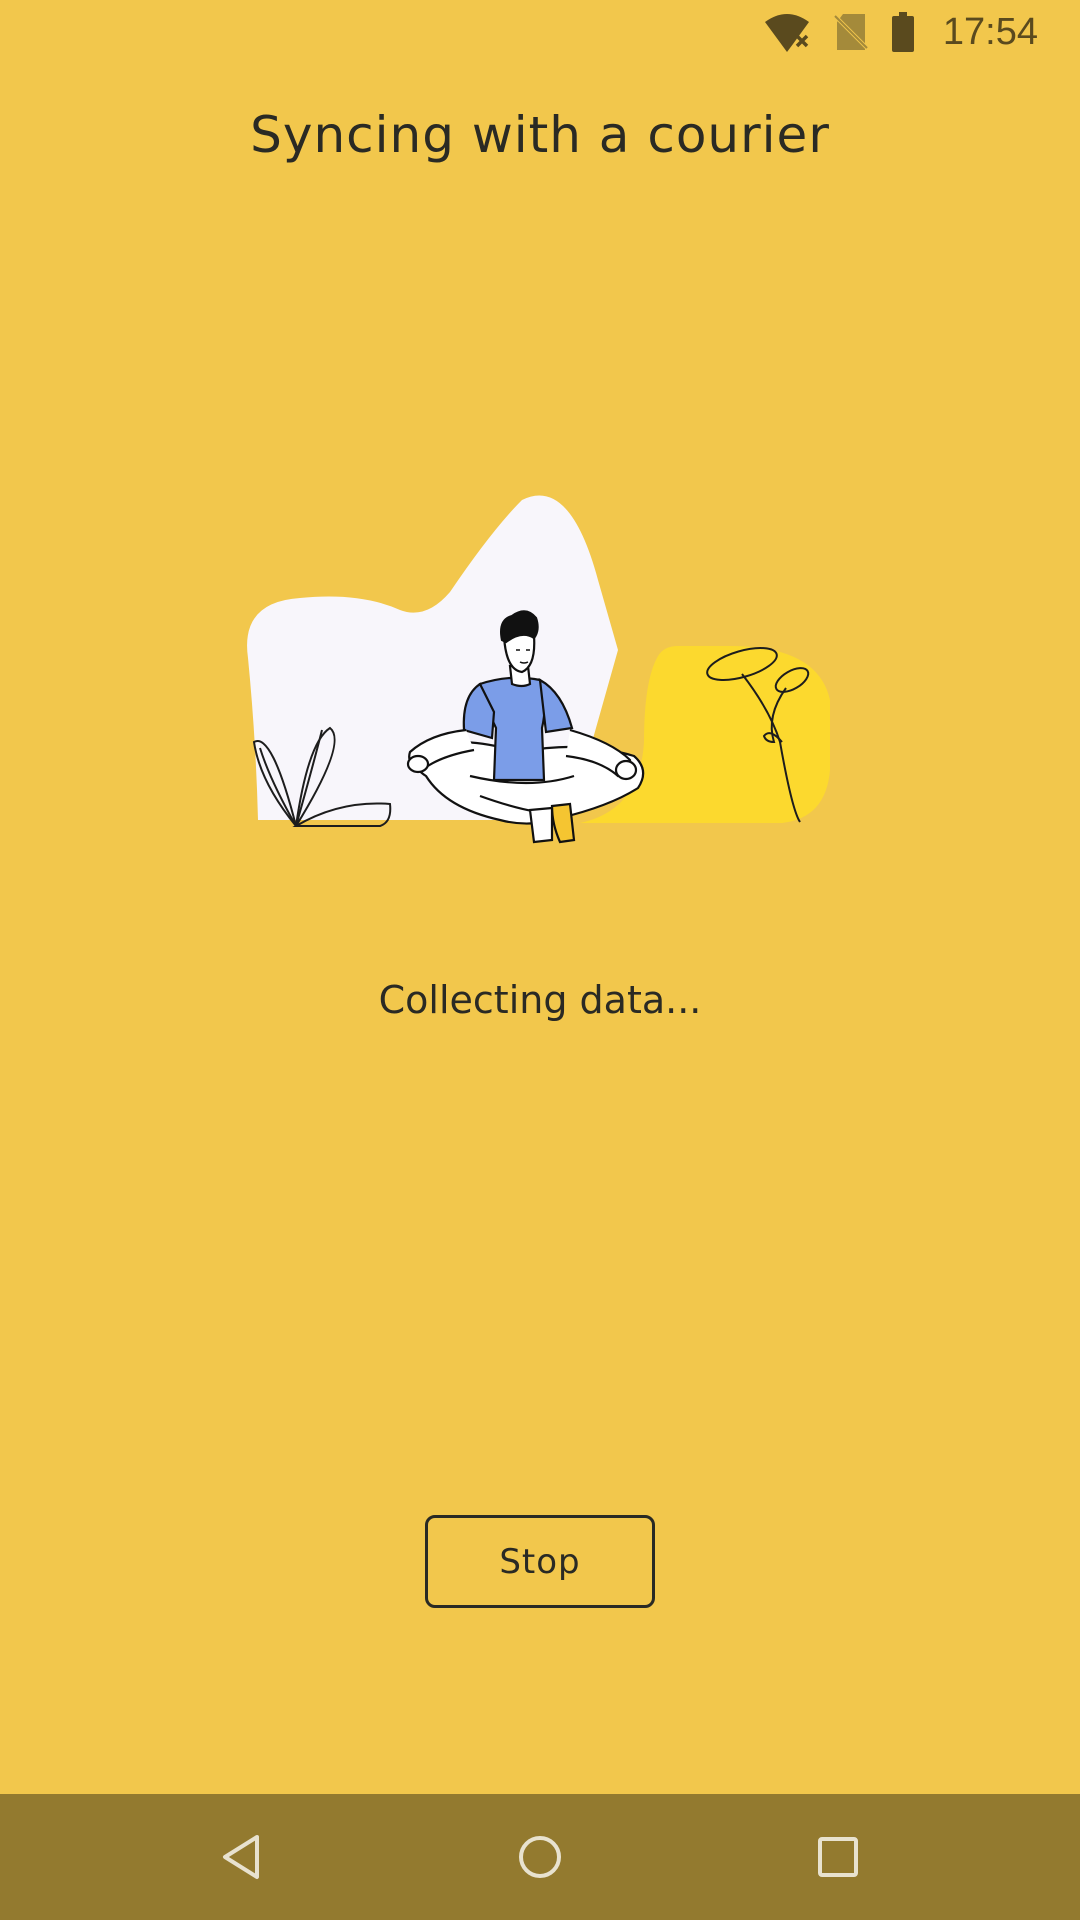 The width and height of the screenshot is (1080, 1920). I want to click on navigation-bar, so click(540, 1857).